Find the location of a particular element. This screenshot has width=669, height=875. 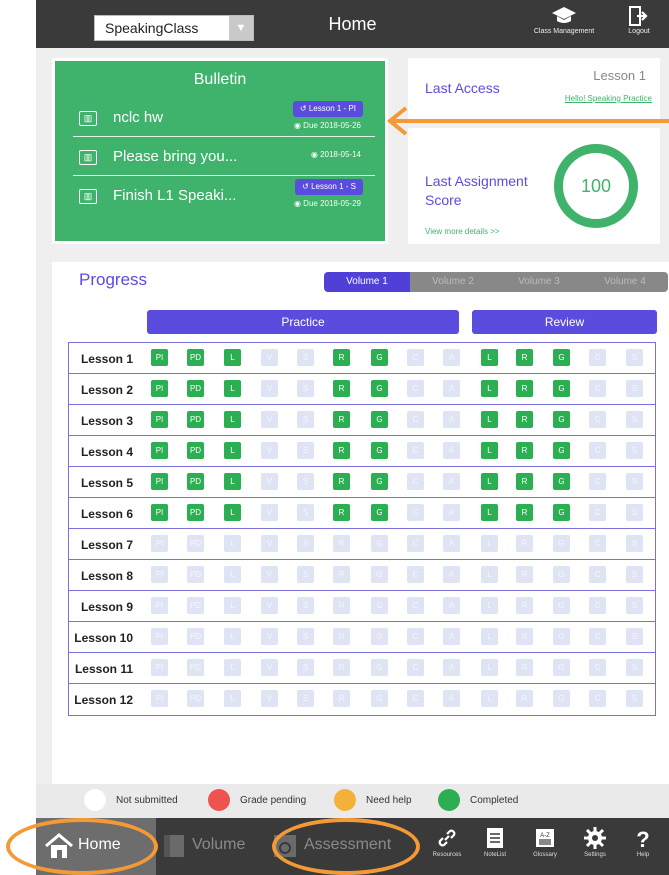

tab-volume-2: Volume 2 is located at coordinates (453, 282).